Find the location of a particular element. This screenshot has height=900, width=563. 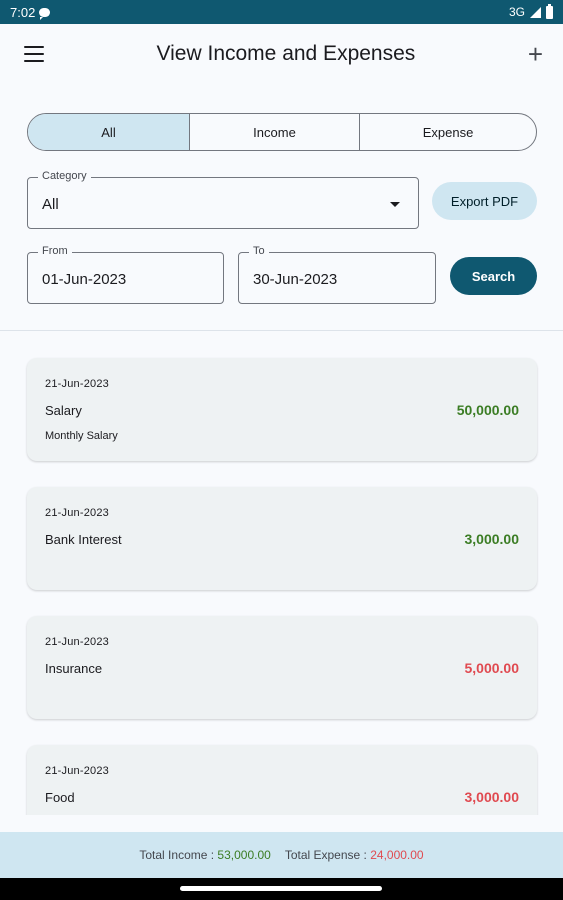

transaction-amount: 50,000.00 is located at coordinates (487, 410).